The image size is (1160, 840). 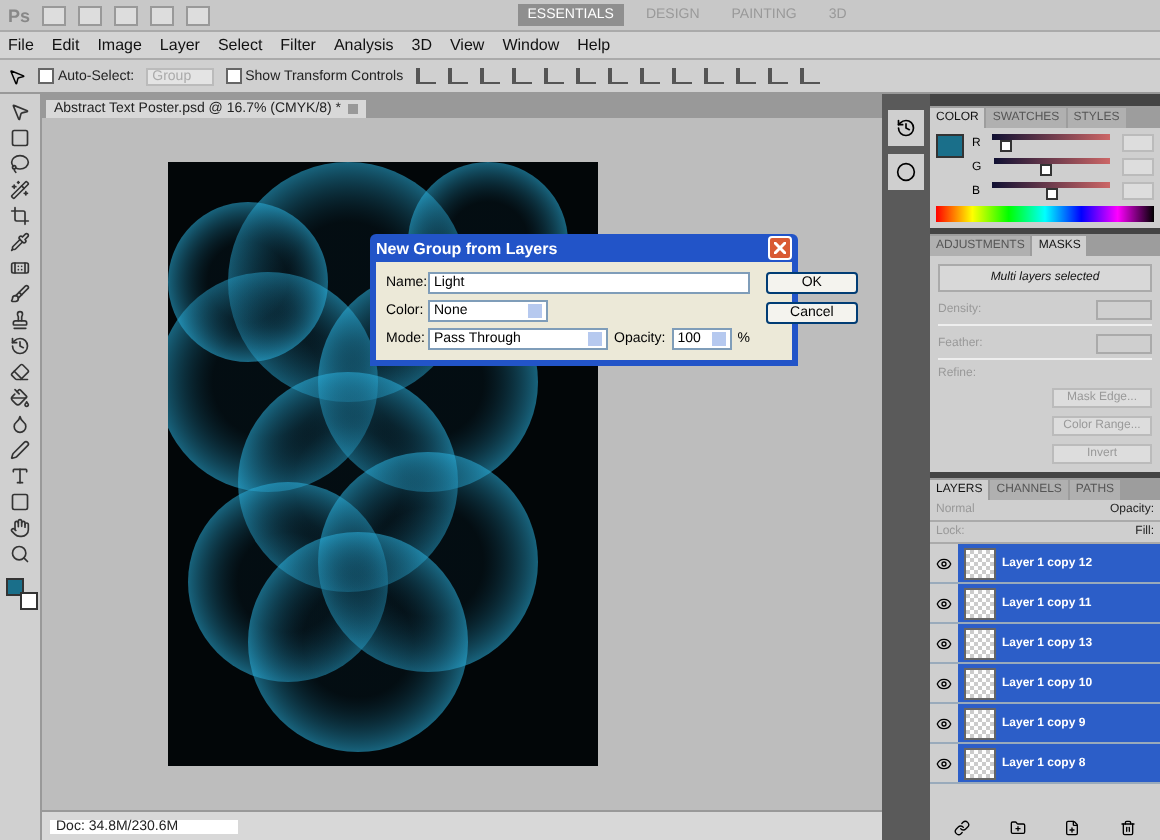 What do you see at coordinates (1128, 828) in the screenshot?
I see `trash-icon` at bounding box center [1128, 828].